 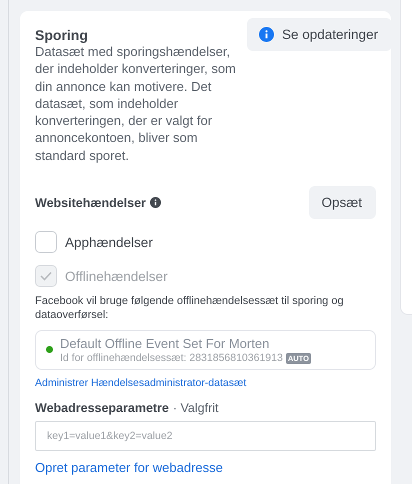 What do you see at coordinates (129, 468) in the screenshot?
I see `create-param-link: Opret parameter for webadresse` at bounding box center [129, 468].